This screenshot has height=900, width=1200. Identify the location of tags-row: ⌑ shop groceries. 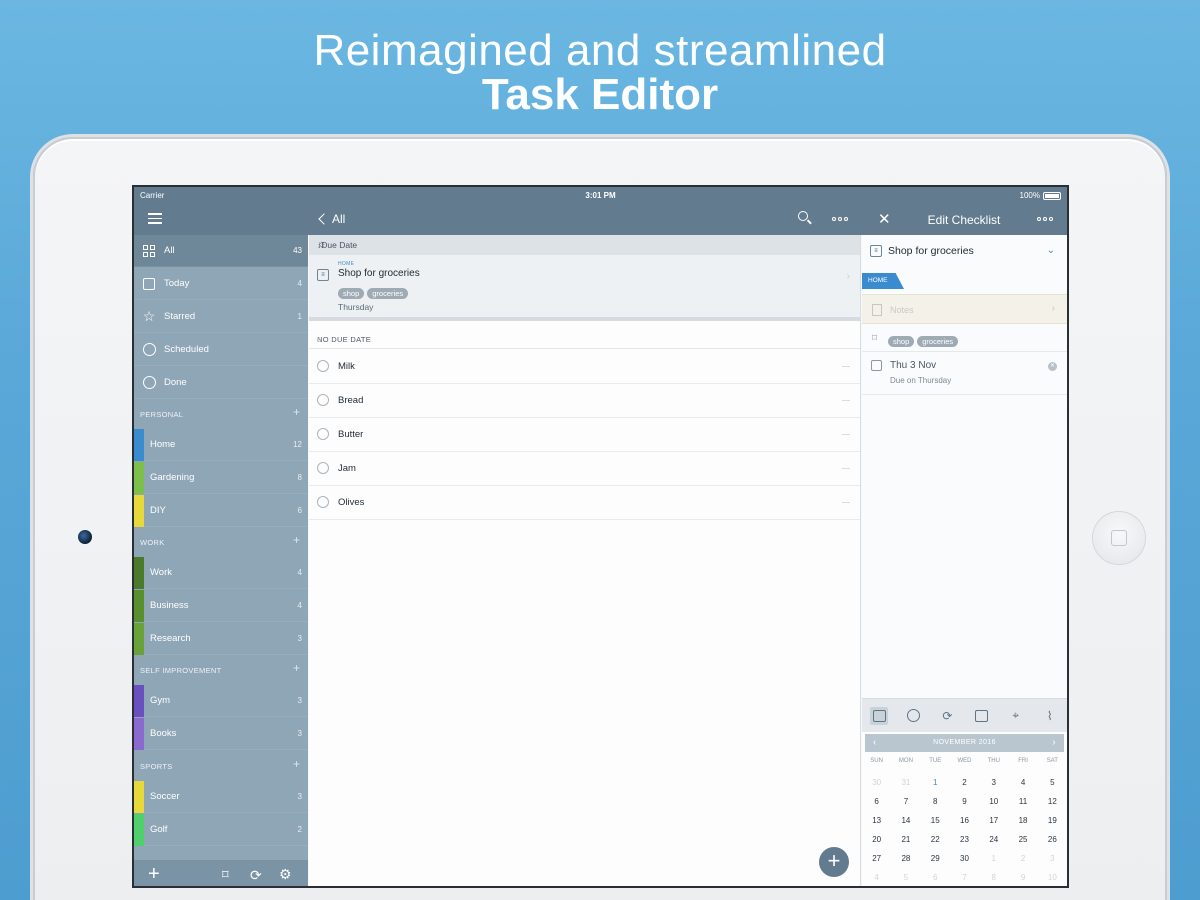
(964, 338).